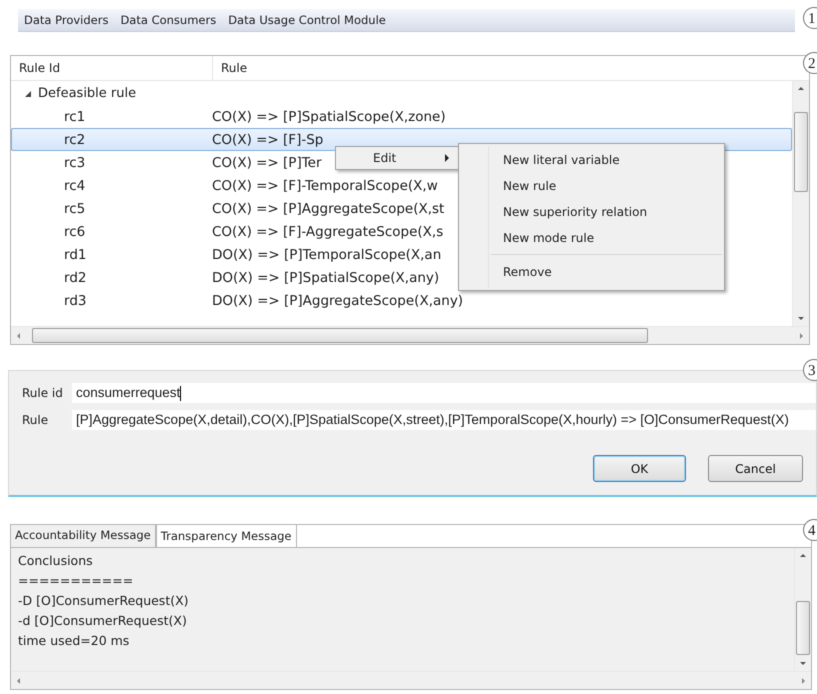 This screenshot has width=817, height=694. What do you see at coordinates (75, 254) in the screenshot?
I see `rule-id: rd1` at bounding box center [75, 254].